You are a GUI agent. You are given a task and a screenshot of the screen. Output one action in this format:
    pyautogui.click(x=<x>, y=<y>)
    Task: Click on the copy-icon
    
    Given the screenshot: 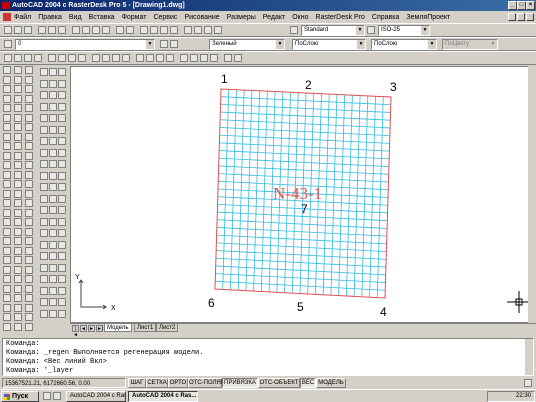 What is the action you would take?
    pyautogui.click(x=86, y=30)
    